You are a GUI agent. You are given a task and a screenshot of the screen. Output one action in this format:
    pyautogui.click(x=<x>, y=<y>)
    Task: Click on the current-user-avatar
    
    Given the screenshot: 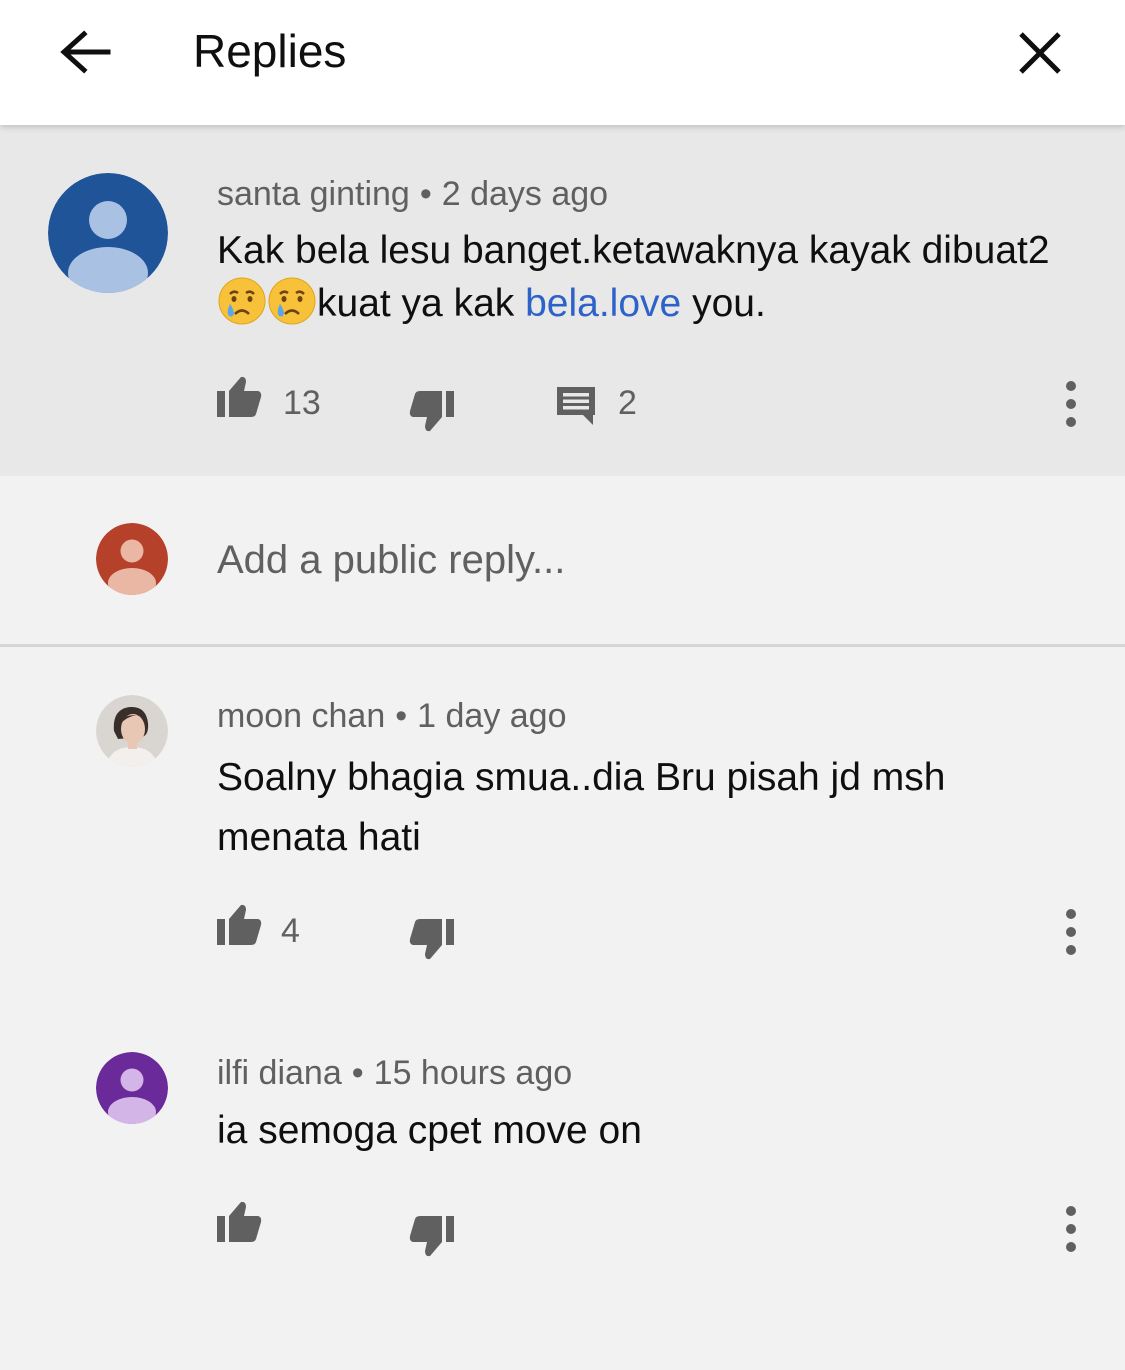 What is the action you would take?
    pyautogui.click(x=132, y=559)
    